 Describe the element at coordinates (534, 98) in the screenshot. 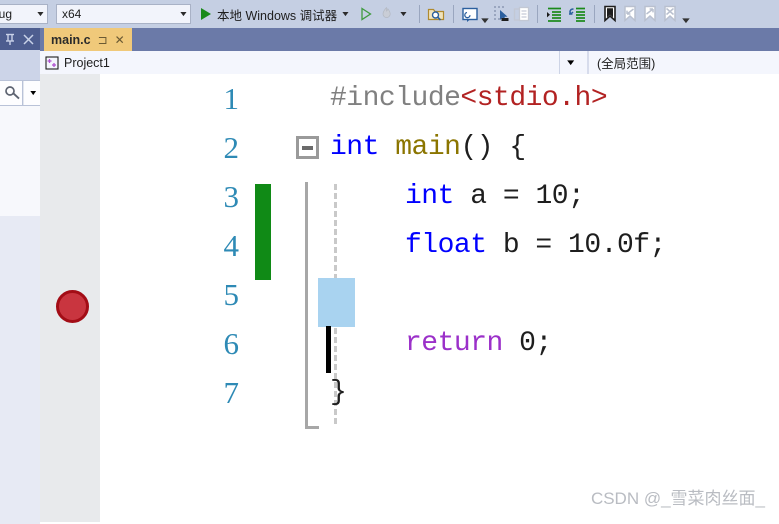

I see `code-token: <stdio.h>` at that location.